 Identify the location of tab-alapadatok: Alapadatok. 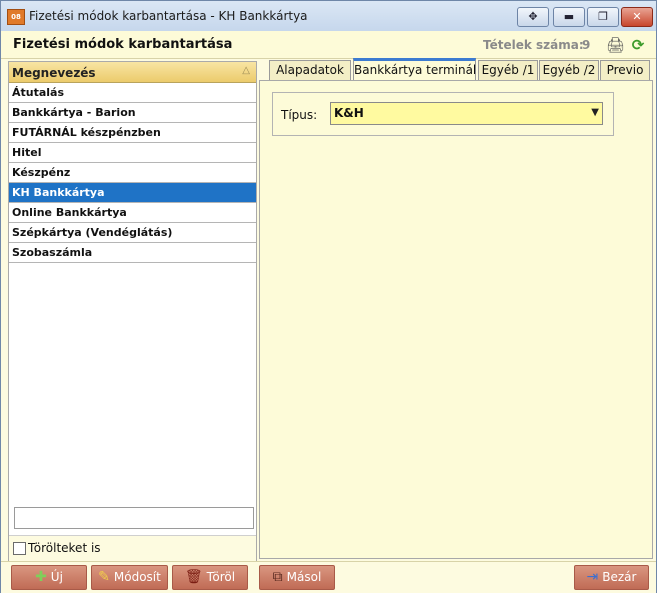
(310, 70).